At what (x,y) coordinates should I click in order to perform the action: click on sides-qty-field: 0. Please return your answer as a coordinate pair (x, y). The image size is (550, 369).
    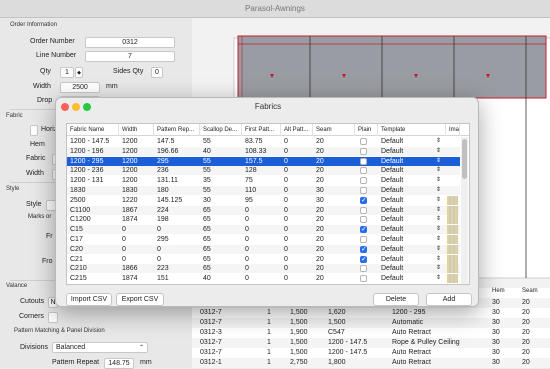
    Looking at the image, I should click on (157, 72).